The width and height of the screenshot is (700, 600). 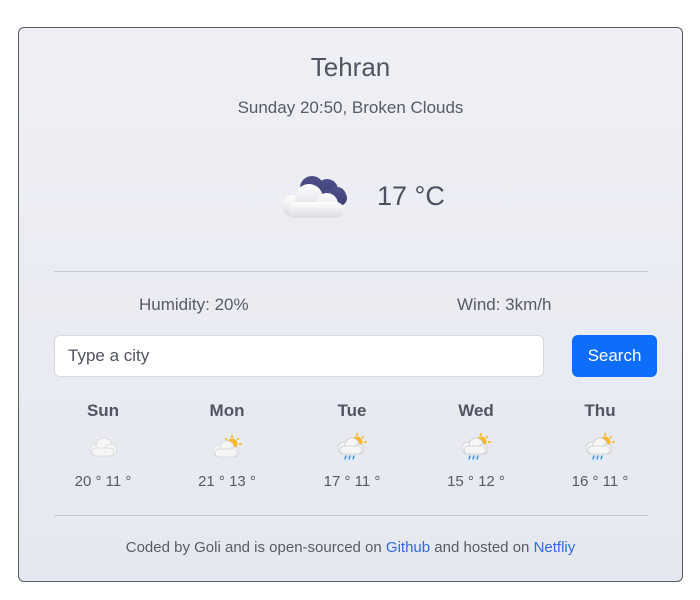 I want to click on forecast-day-name: Tue, so click(x=352, y=410).